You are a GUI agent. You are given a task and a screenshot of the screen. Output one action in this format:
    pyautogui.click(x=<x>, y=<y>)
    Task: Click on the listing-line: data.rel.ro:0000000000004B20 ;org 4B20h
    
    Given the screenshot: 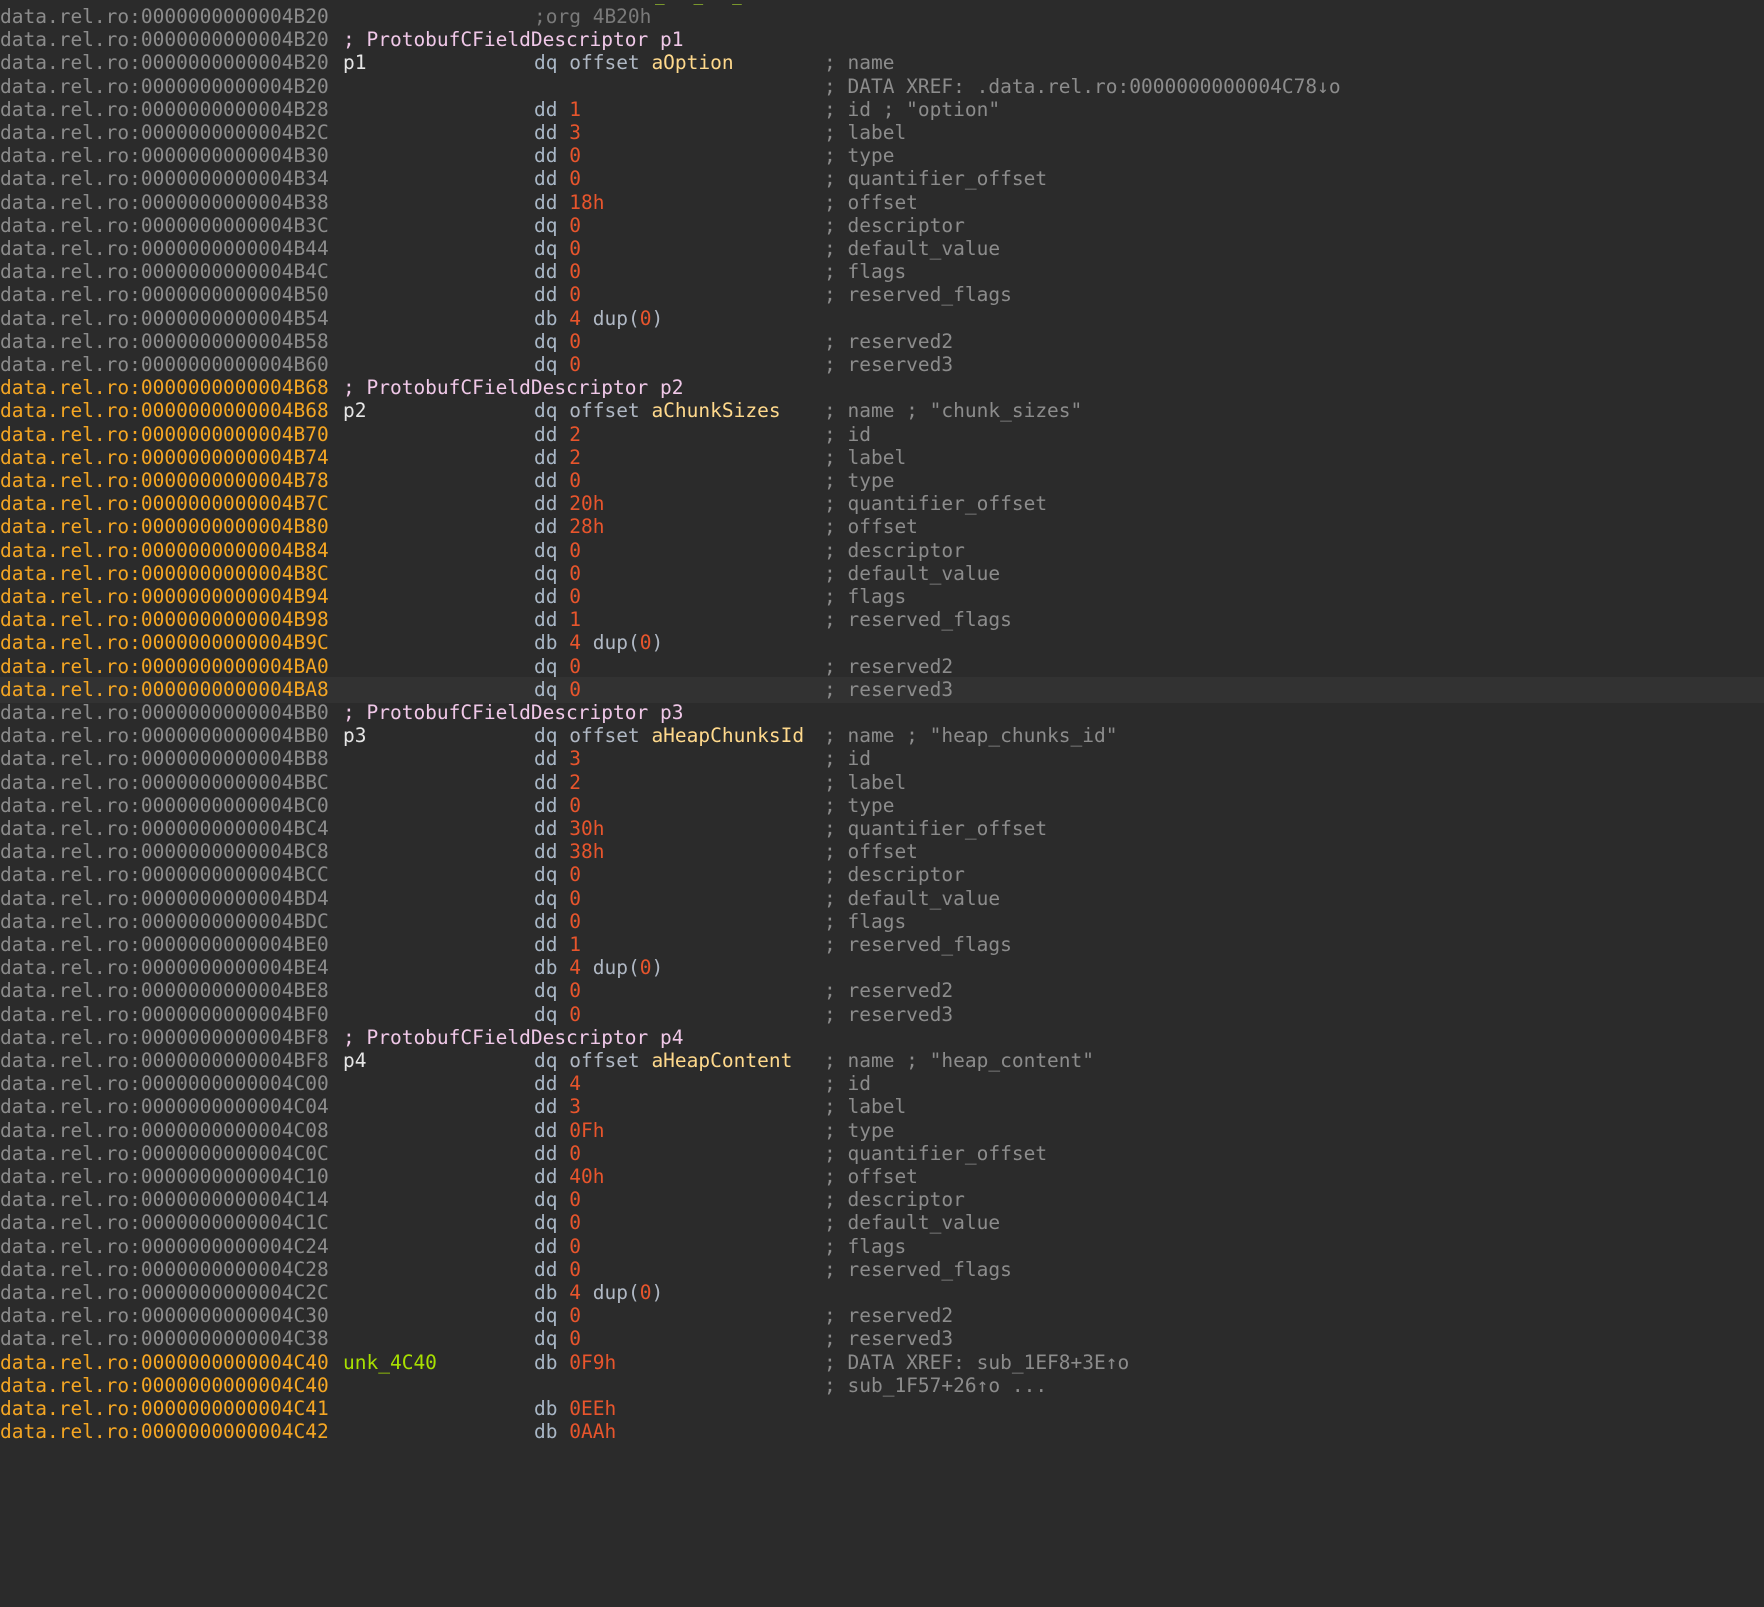 What is the action you would take?
    pyautogui.click(x=882, y=17)
    